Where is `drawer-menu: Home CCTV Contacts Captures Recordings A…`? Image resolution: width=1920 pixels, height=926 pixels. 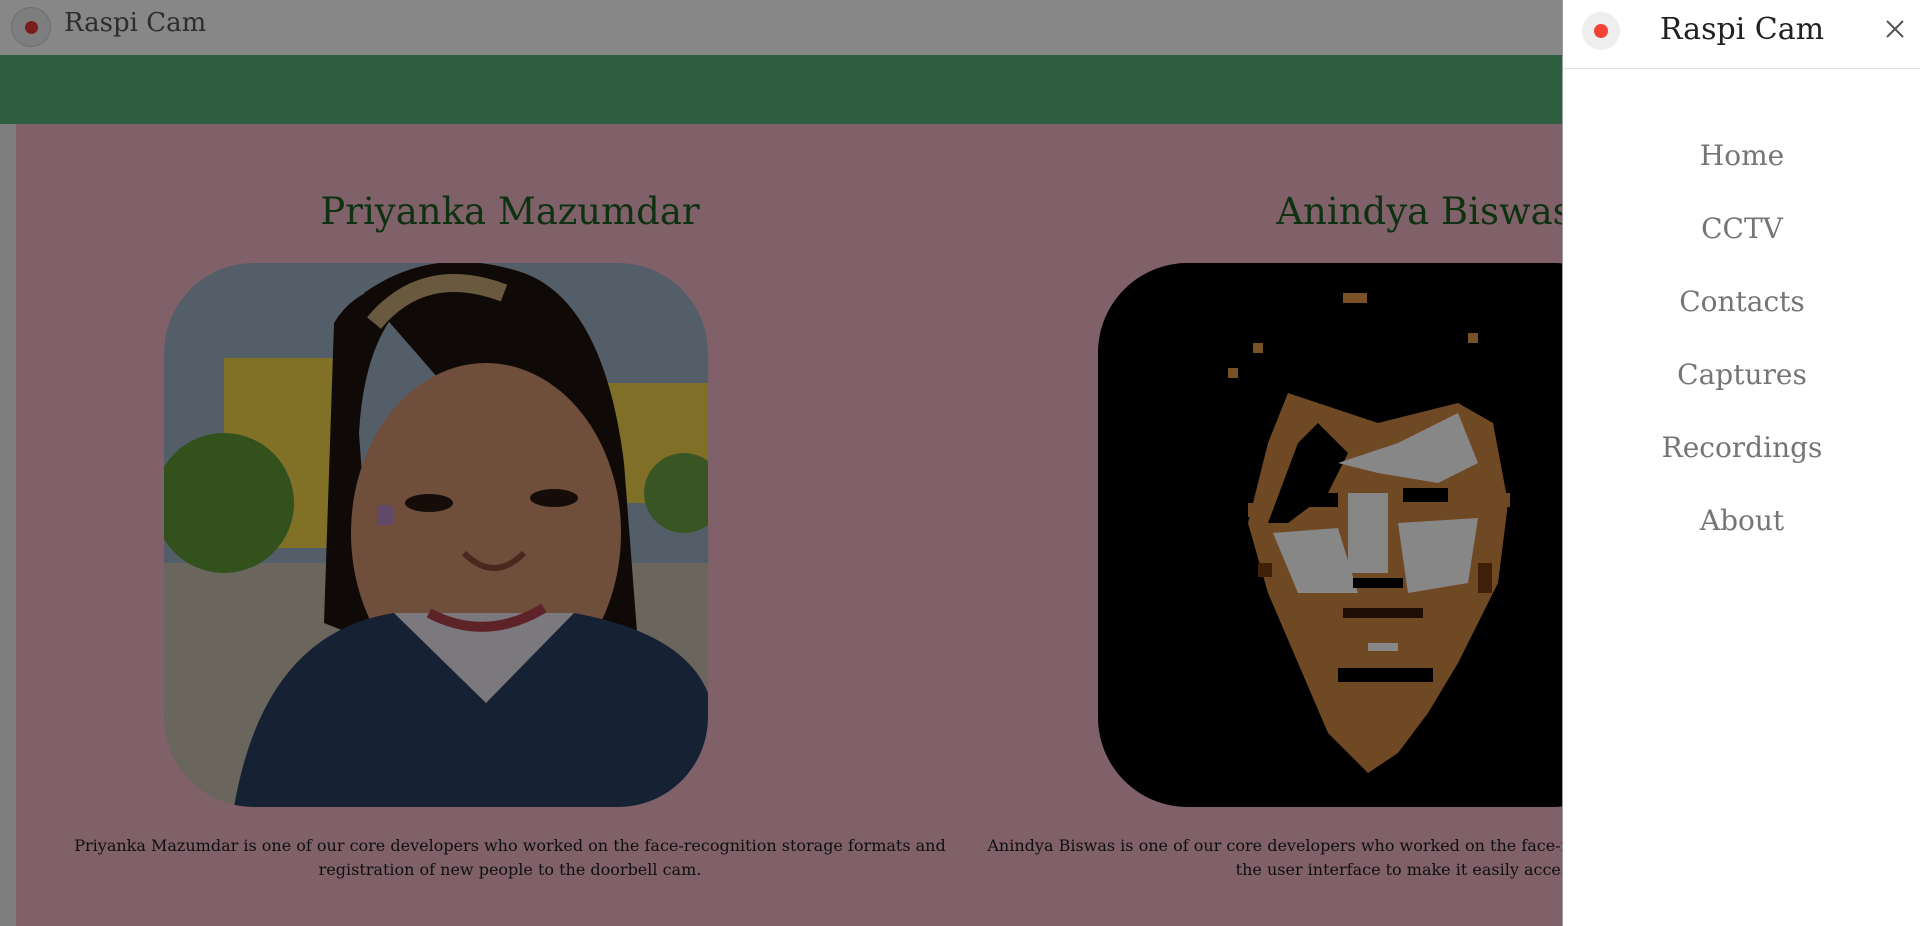 drawer-menu: Home CCTV Contacts Captures Recordings A… is located at coordinates (1741, 351).